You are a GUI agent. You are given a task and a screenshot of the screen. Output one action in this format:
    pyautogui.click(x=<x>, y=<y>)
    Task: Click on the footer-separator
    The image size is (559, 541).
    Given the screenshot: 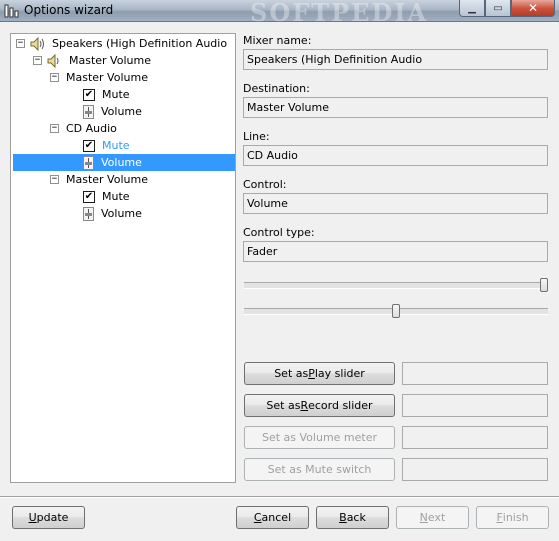 What is the action you would take?
    pyautogui.click(x=279, y=497)
    